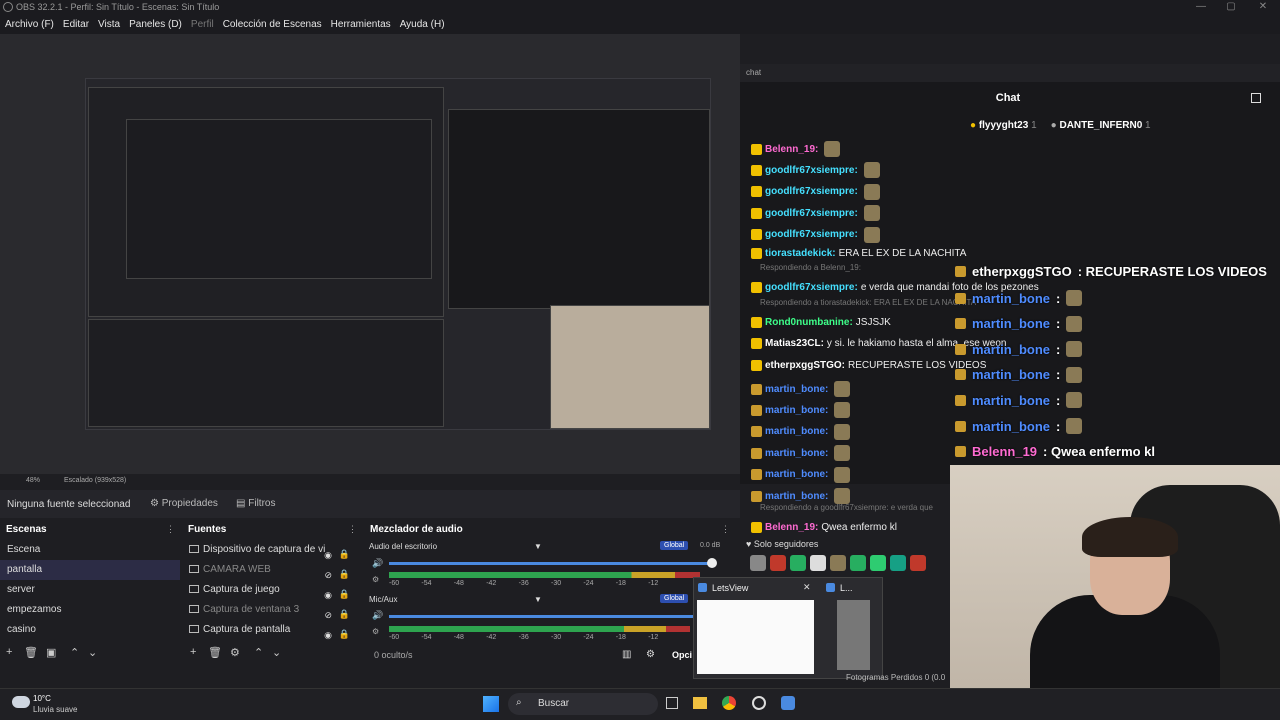  I want to click on menu-ayuda: Ayuda (H), so click(422, 24).